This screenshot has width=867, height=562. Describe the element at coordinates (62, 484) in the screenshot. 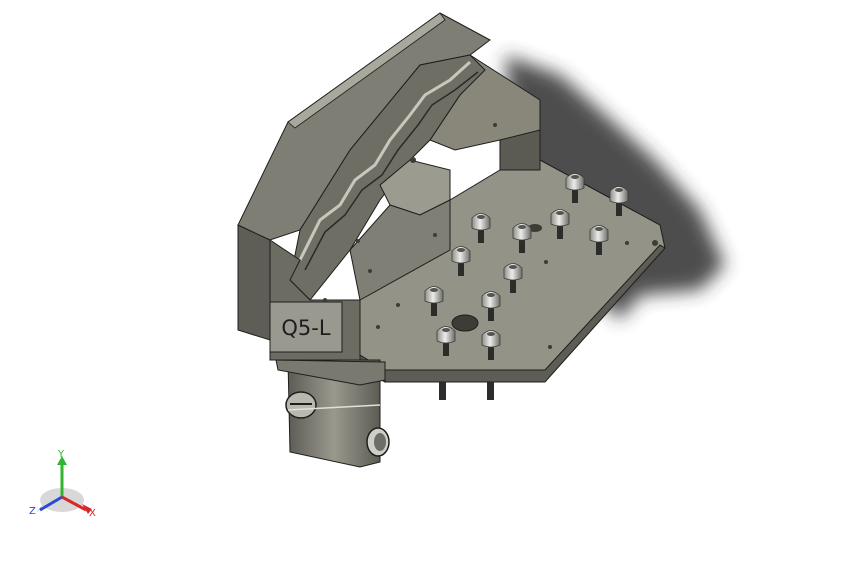

I see `coordinate-triad: Y X Z` at that location.